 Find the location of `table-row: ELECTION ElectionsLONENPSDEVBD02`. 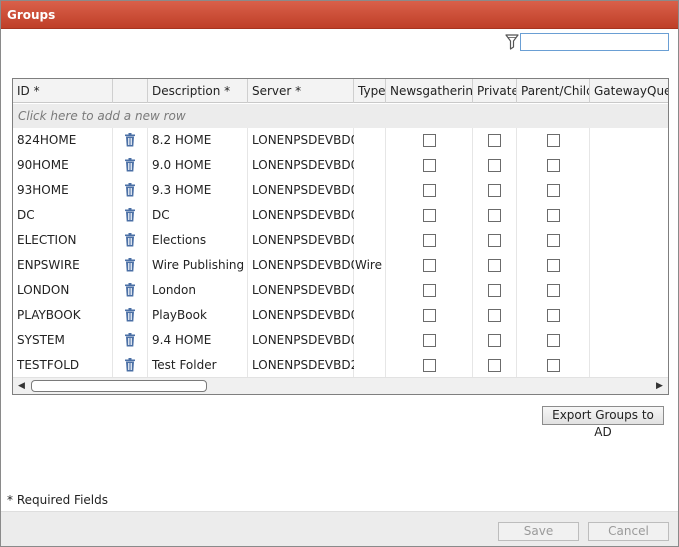

table-row: ELECTION ElectionsLONENPSDEVBD02 is located at coordinates (340, 240).